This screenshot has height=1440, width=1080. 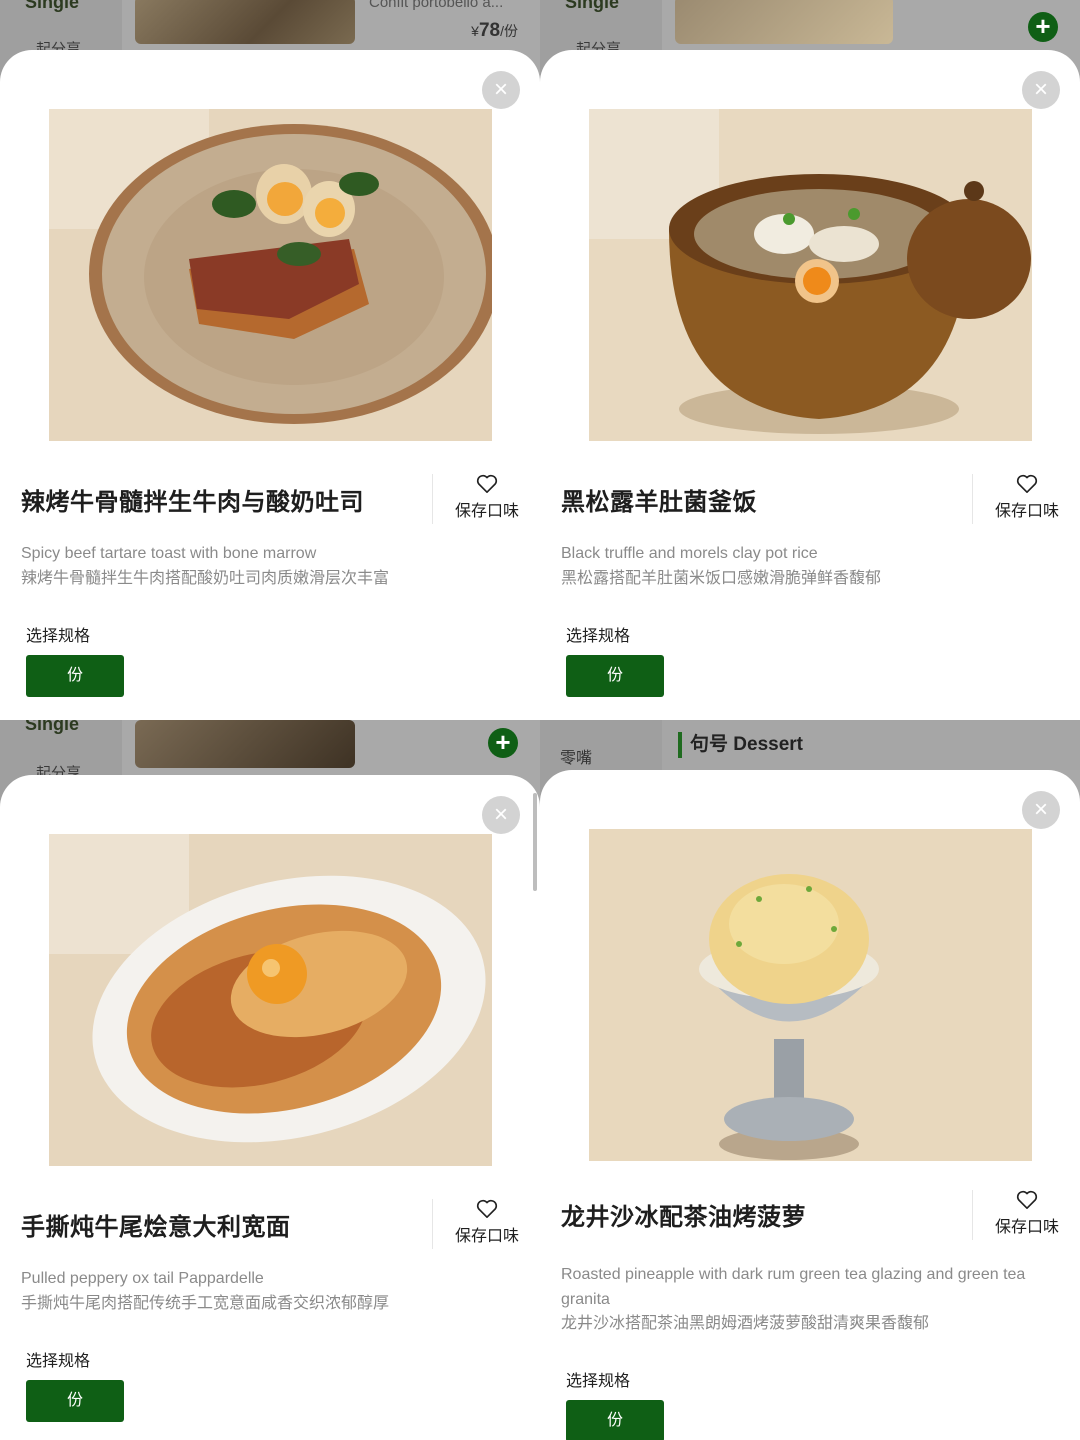 I want to click on dish-description-cn: 黑松露搭配羊肚菌米饭口感嫩滑脆弹鲜香馥郁, so click(x=721, y=578).